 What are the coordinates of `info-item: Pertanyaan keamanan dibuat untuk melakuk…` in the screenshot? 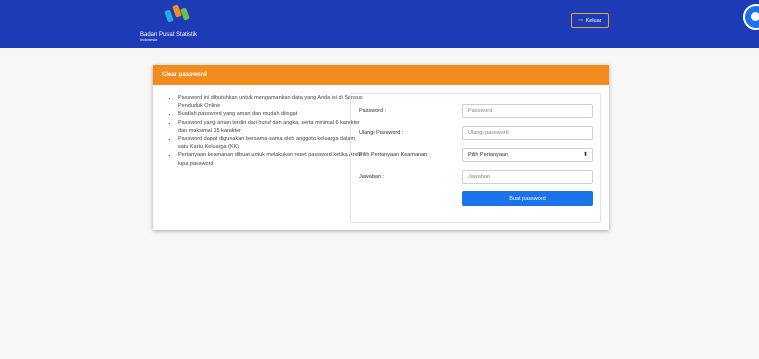 It's located at (270, 159).